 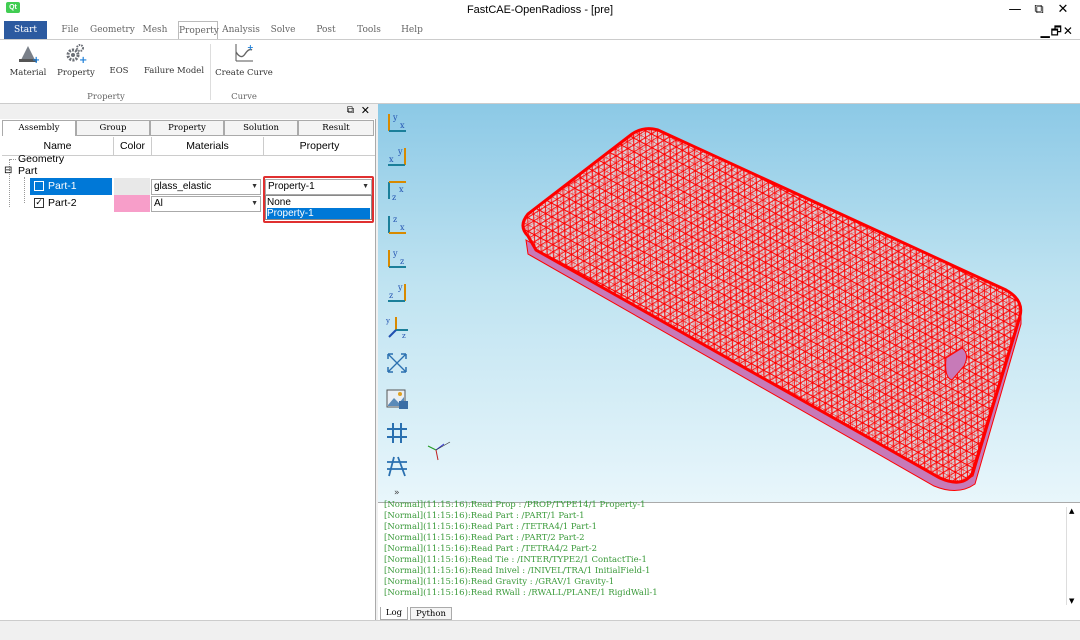 I want to click on tab-assembly: Assembly, so click(x=39, y=128).